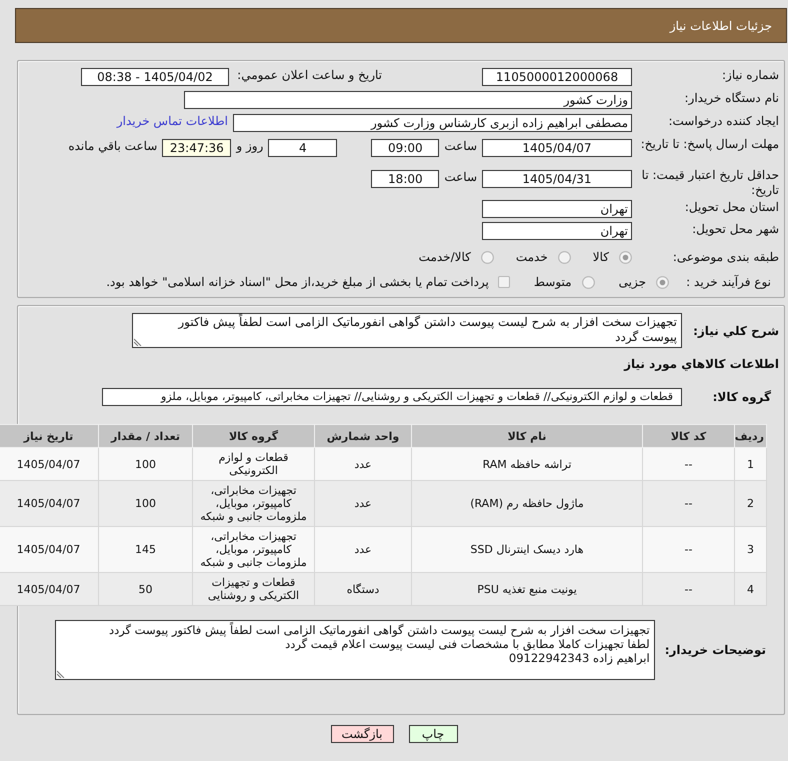  What do you see at coordinates (363, 589) in the screenshot?
I see `table-cell: دستگاه` at bounding box center [363, 589].